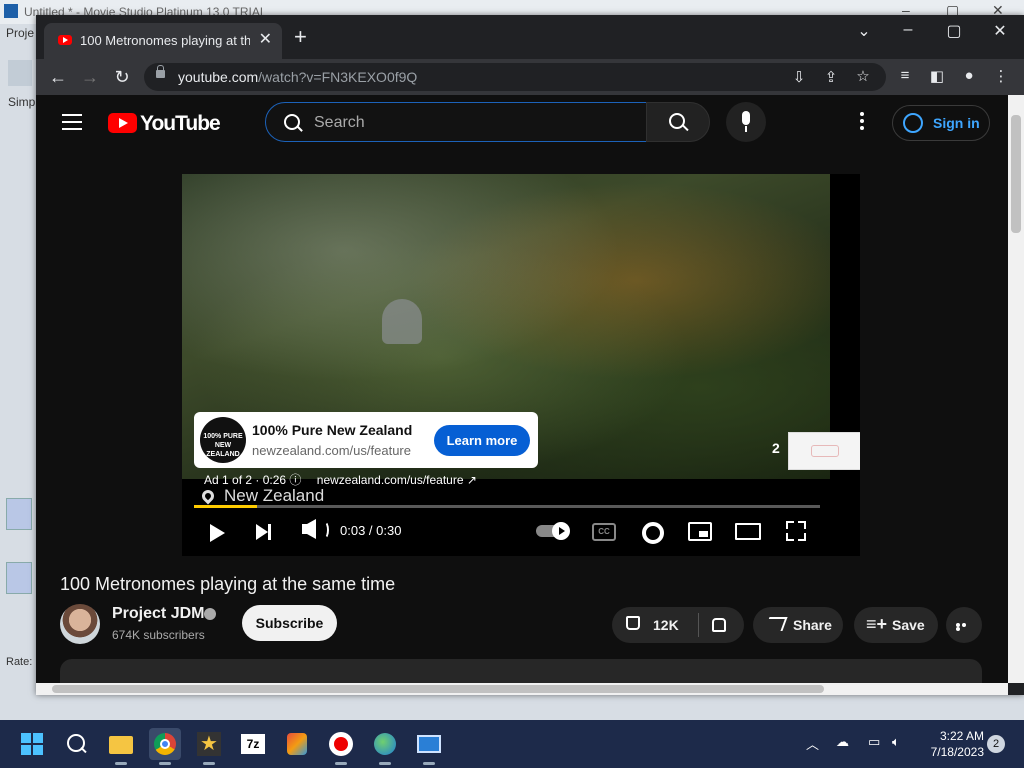 The image size is (1024, 768). I want to click on address-bar: youtube.com/watch?v=FN3KEXO0f9Q ⇩ ⇪ ☆, so click(515, 77).